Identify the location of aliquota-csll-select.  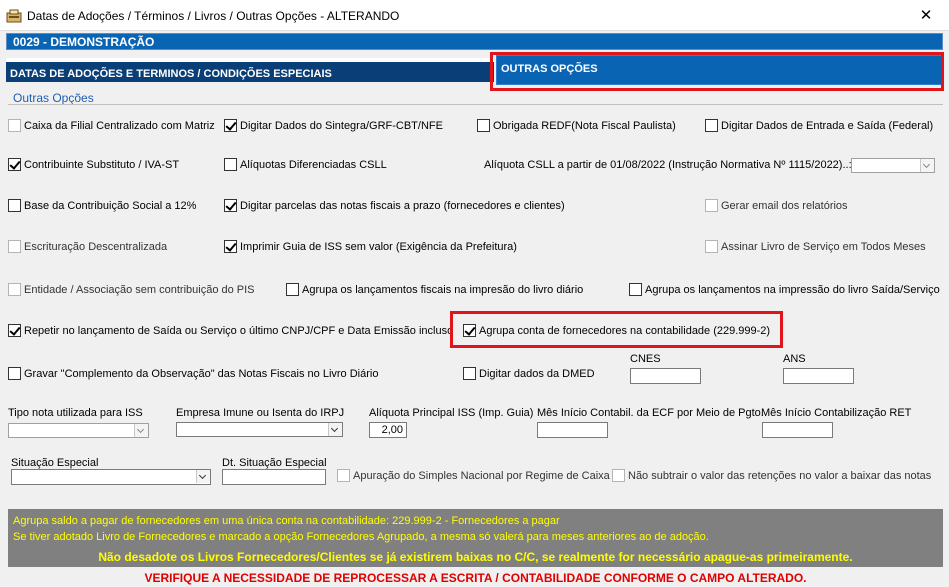
(893, 165).